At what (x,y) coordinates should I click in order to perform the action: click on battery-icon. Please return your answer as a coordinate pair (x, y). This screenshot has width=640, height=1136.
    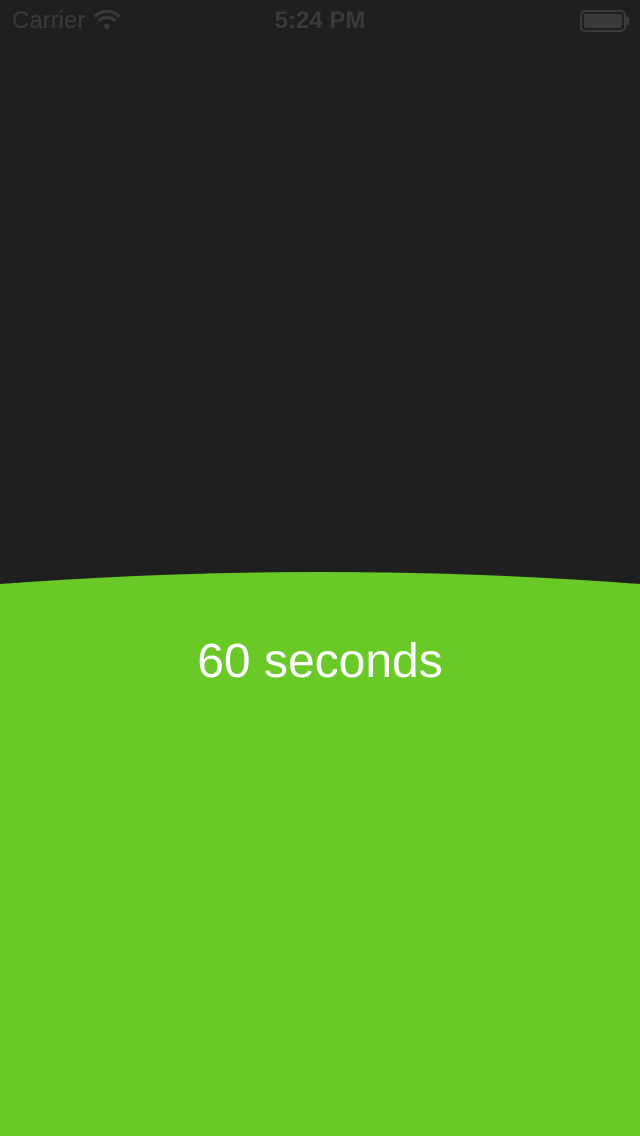
    Looking at the image, I should click on (604, 21).